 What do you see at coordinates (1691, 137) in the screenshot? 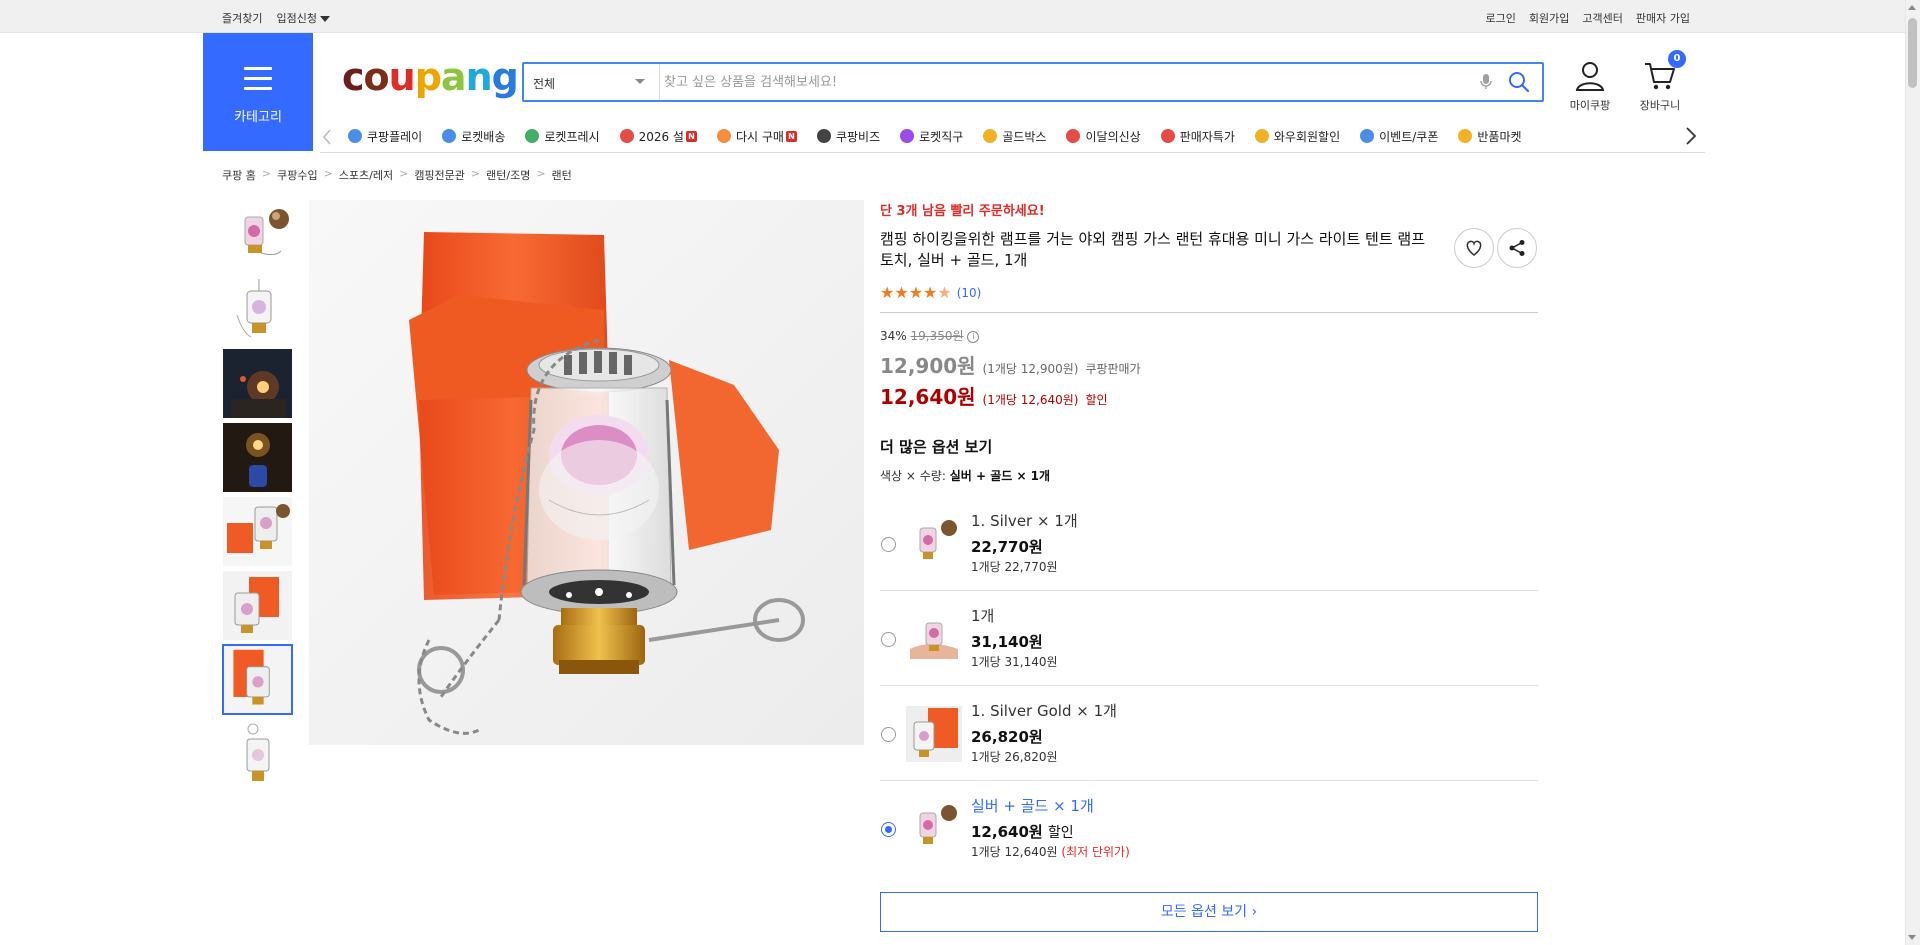
I see `chevron-right-icon` at bounding box center [1691, 137].